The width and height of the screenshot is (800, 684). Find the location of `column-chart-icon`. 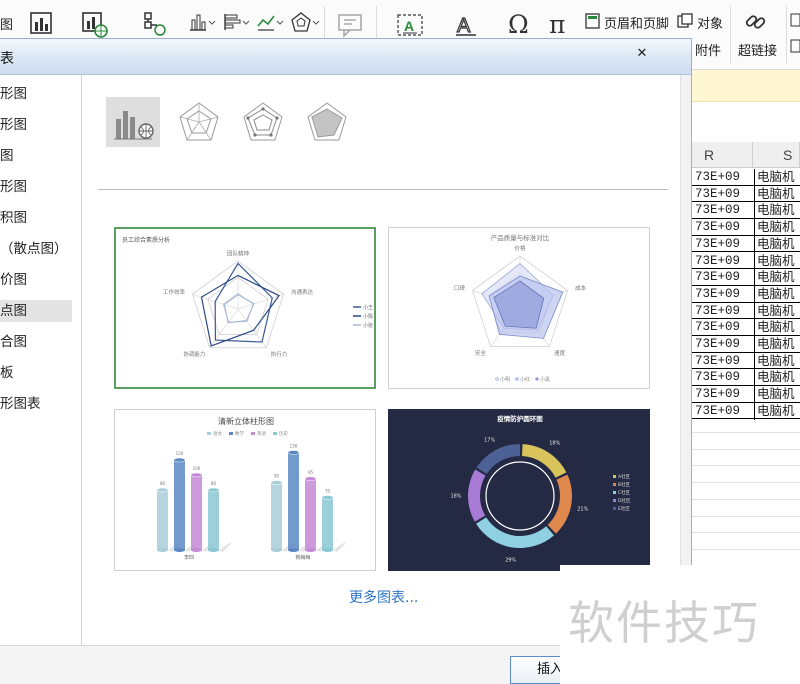

column-chart-icon is located at coordinates (202, 24).